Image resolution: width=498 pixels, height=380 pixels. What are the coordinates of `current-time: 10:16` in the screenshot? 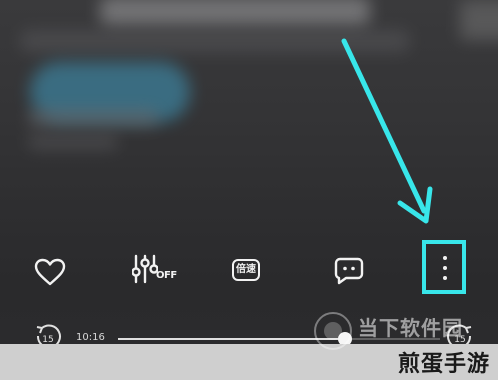 It's located at (90, 337).